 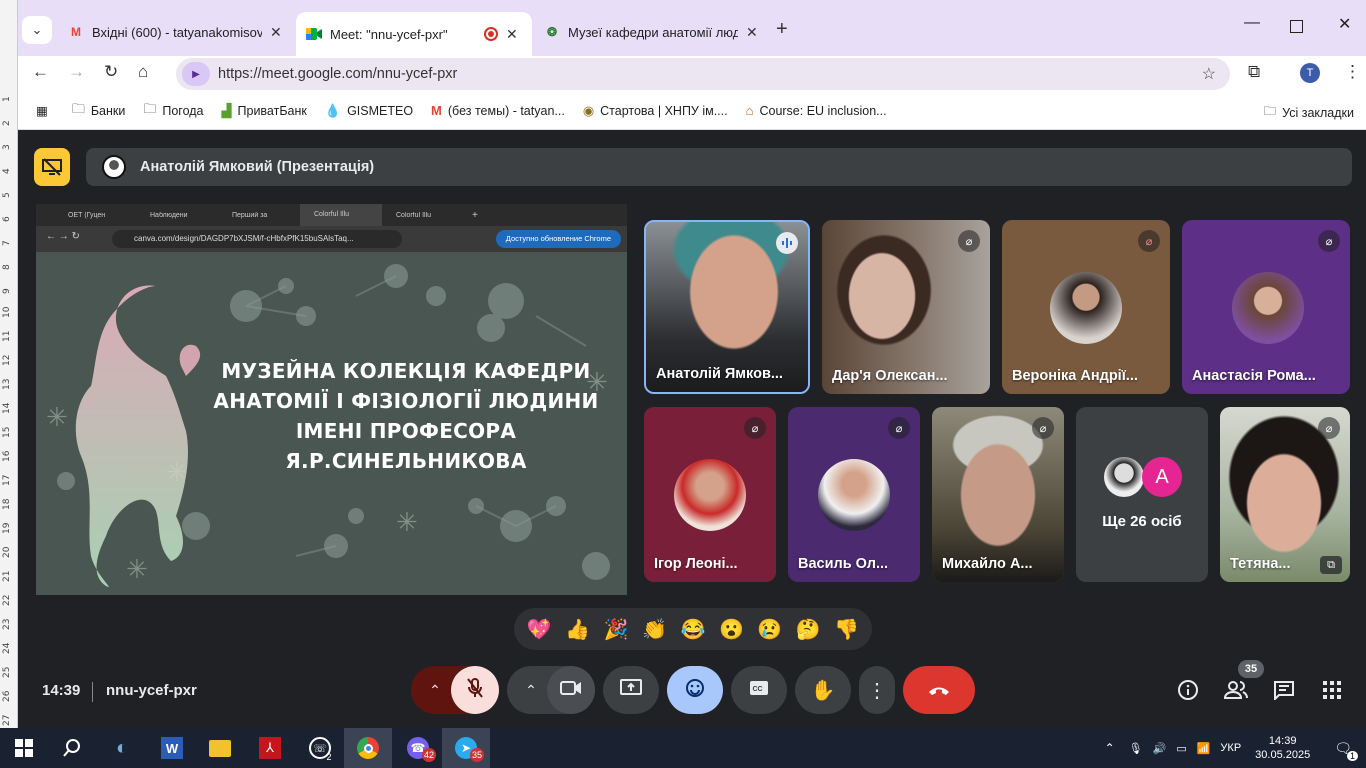 I want to click on minimize-button: —, so click(x=1252, y=23).